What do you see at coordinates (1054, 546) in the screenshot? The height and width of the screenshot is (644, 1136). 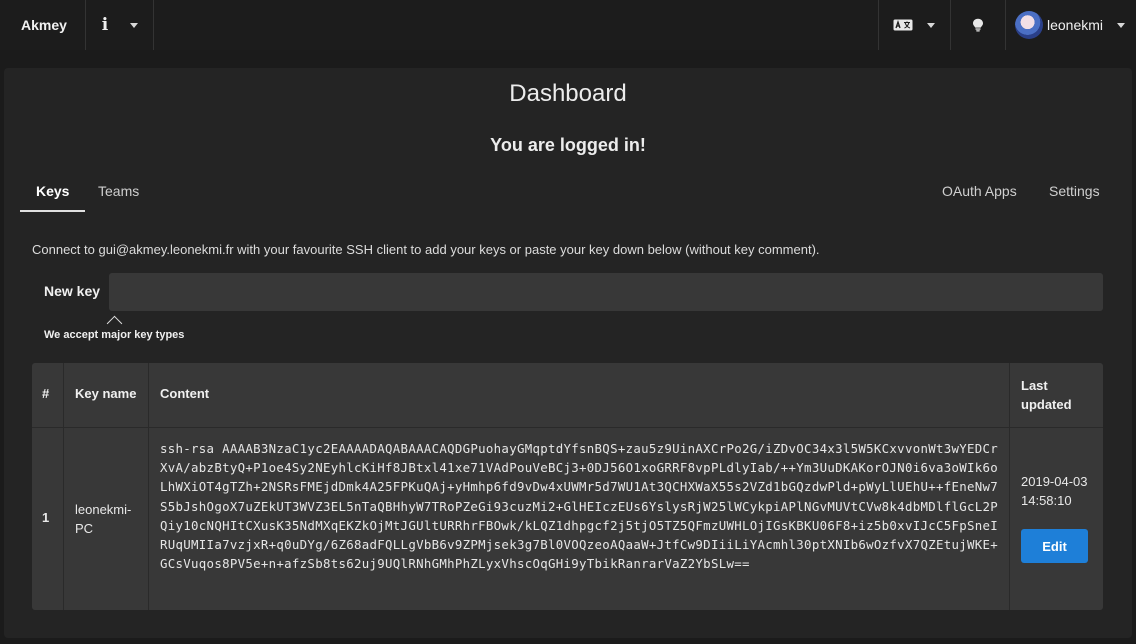 I see `edit-key-button: Edit` at bounding box center [1054, 546].